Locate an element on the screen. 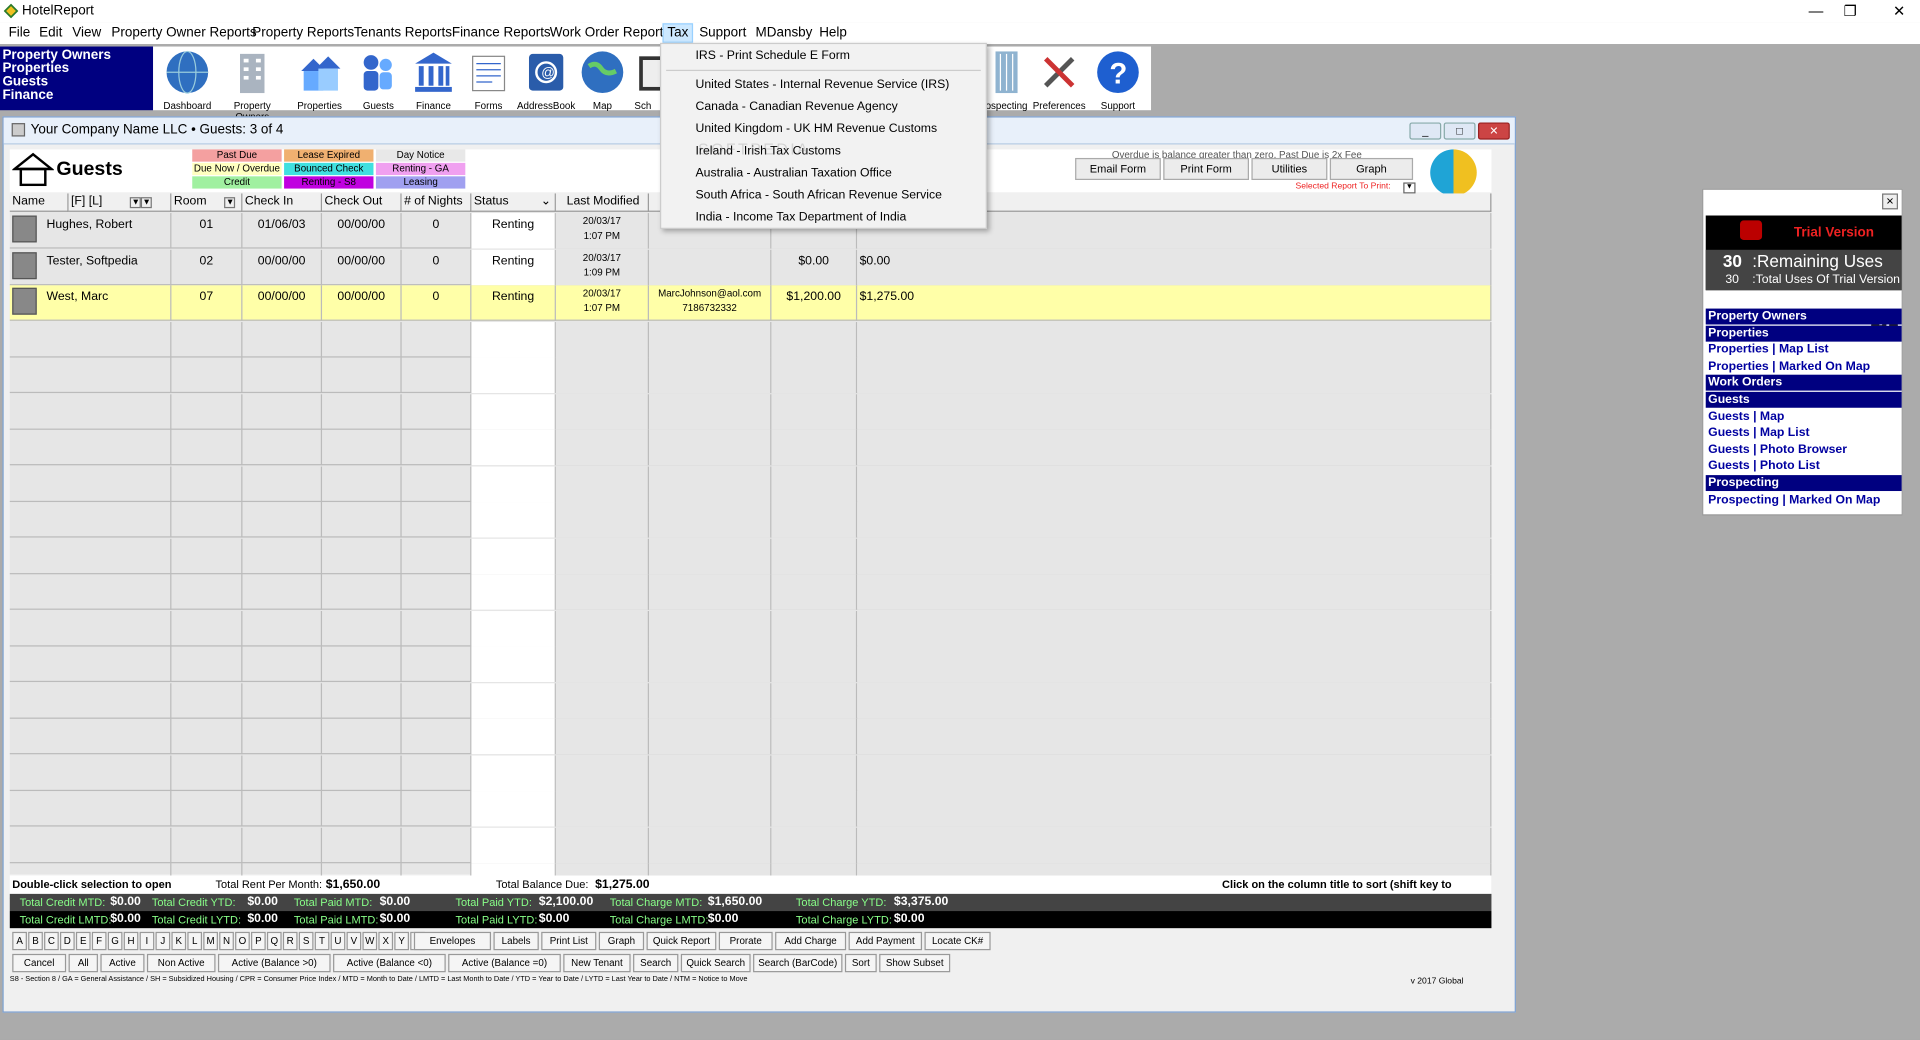  quick-link: Properties is located at coordinates (1803, 333).